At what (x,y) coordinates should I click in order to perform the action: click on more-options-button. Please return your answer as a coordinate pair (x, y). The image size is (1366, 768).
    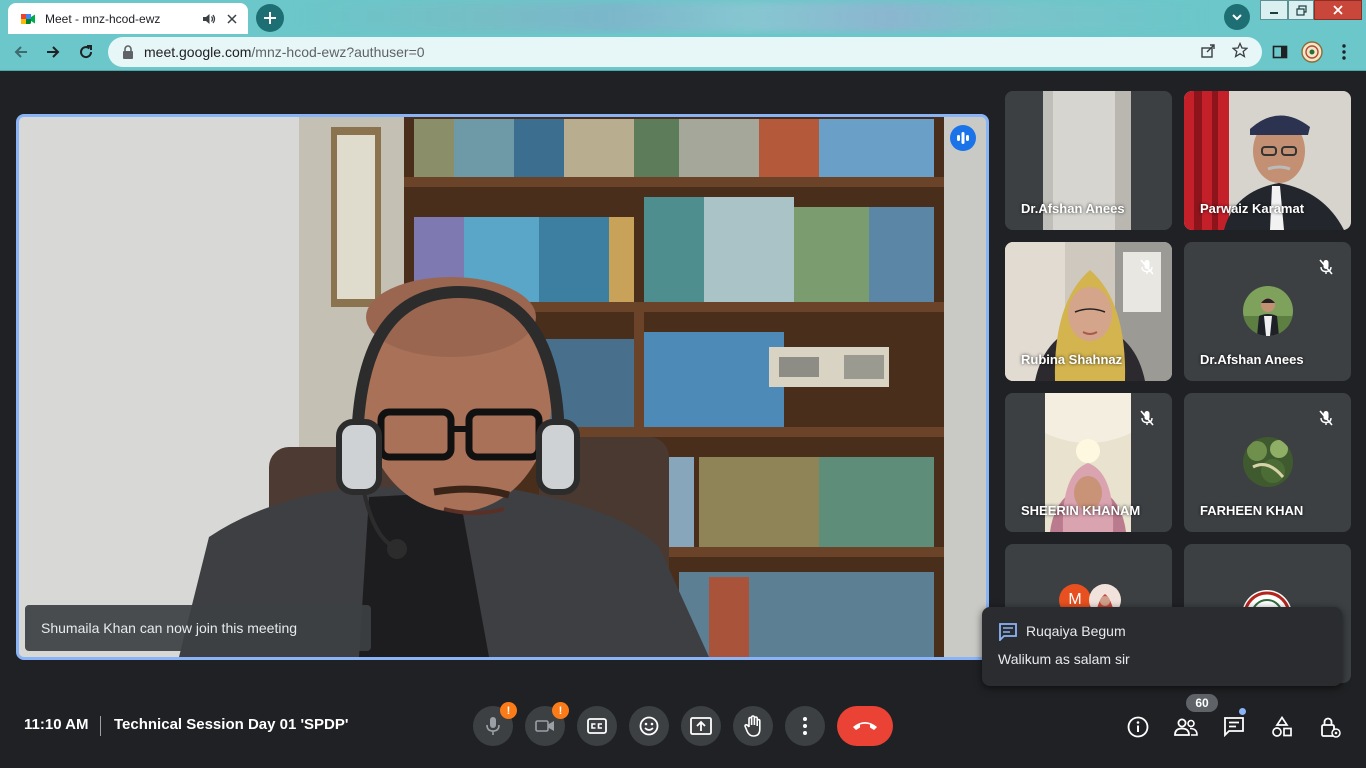
    Looking at the image, I should click on (805, 726).